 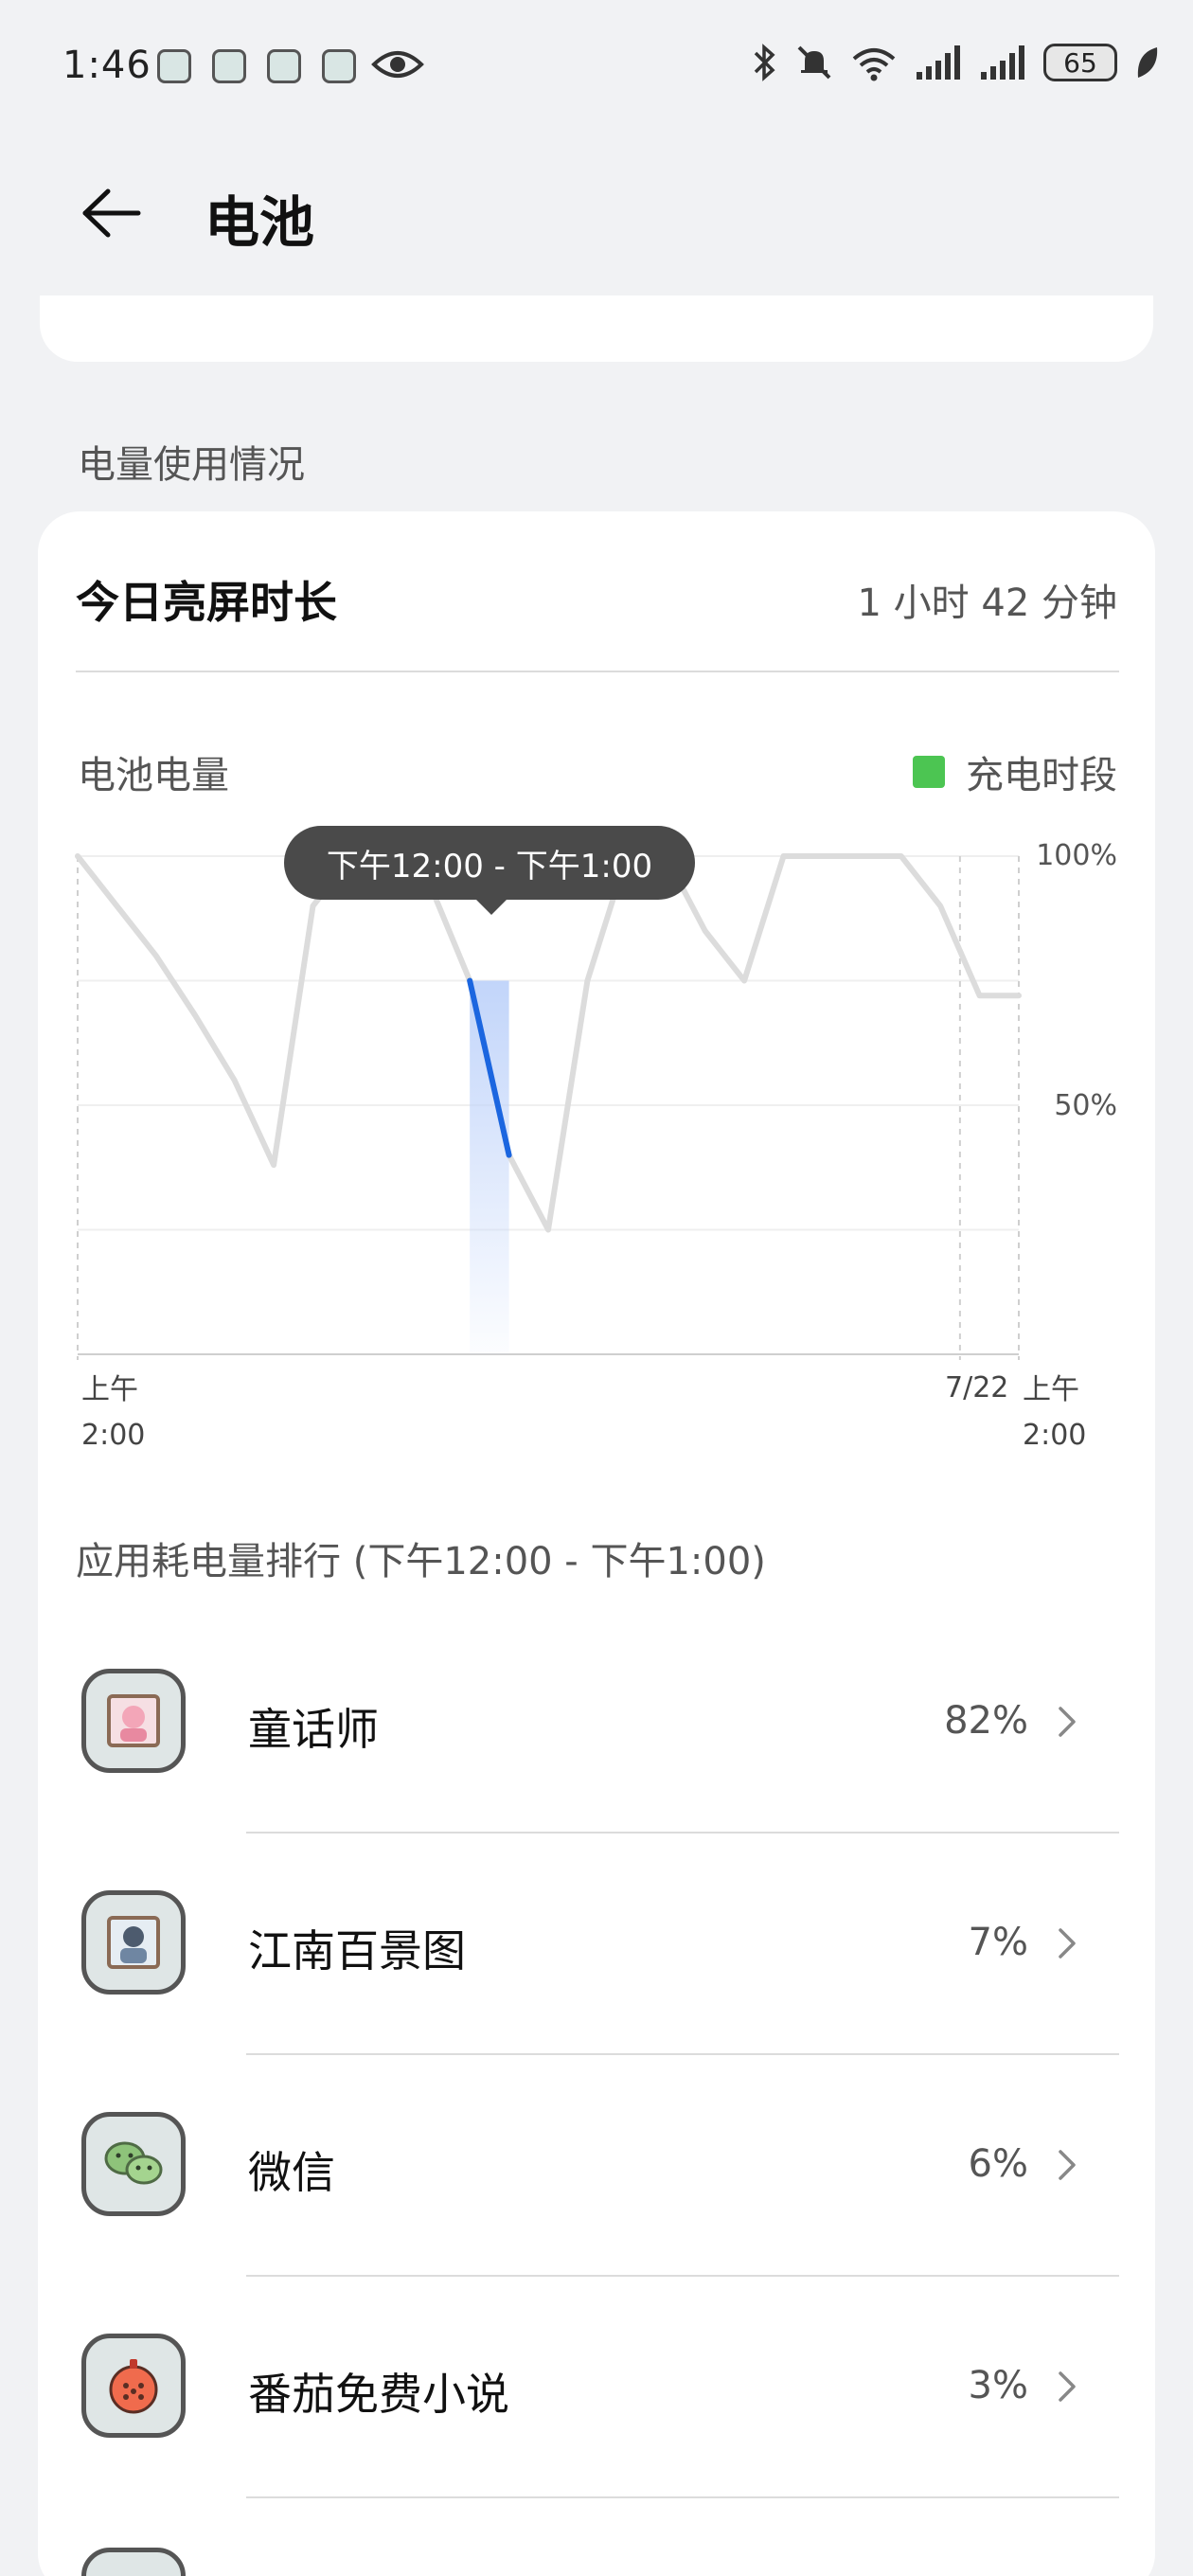 I want to click on wechat-icon, so click(x=133, y=2163).